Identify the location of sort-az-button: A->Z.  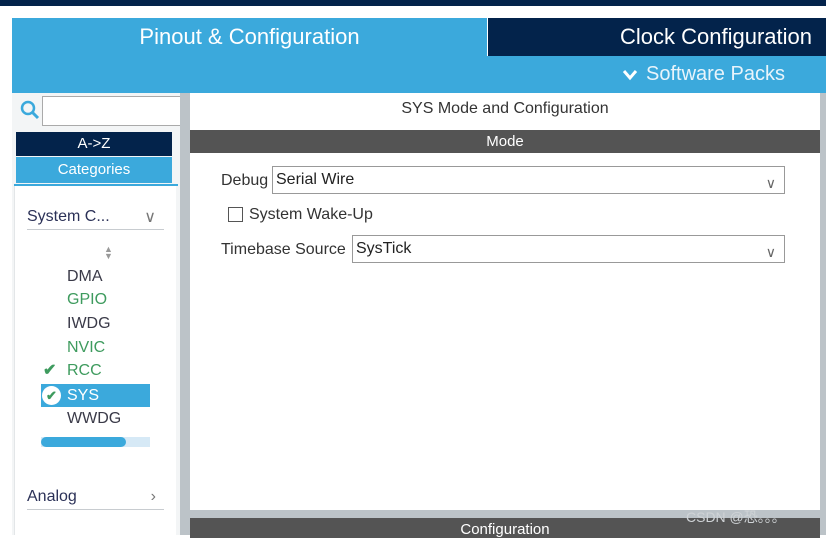
(94, 144).